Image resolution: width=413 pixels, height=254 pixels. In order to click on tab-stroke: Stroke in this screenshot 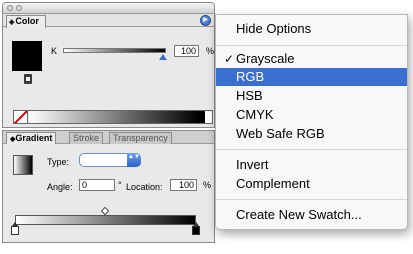, I will do `click(86, 138)`.